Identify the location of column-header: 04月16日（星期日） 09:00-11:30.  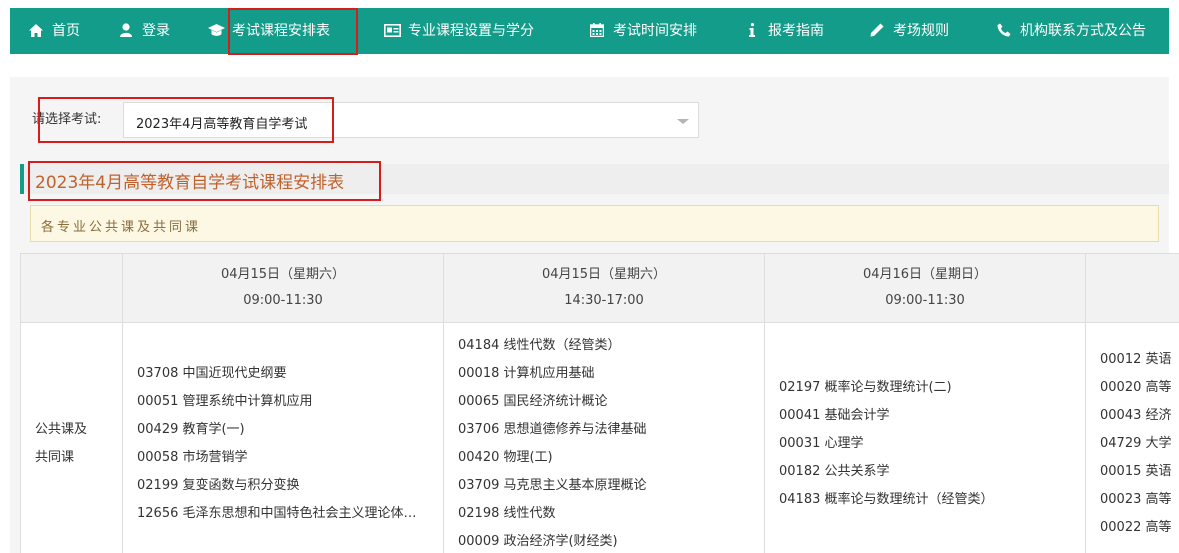
(925, 288).